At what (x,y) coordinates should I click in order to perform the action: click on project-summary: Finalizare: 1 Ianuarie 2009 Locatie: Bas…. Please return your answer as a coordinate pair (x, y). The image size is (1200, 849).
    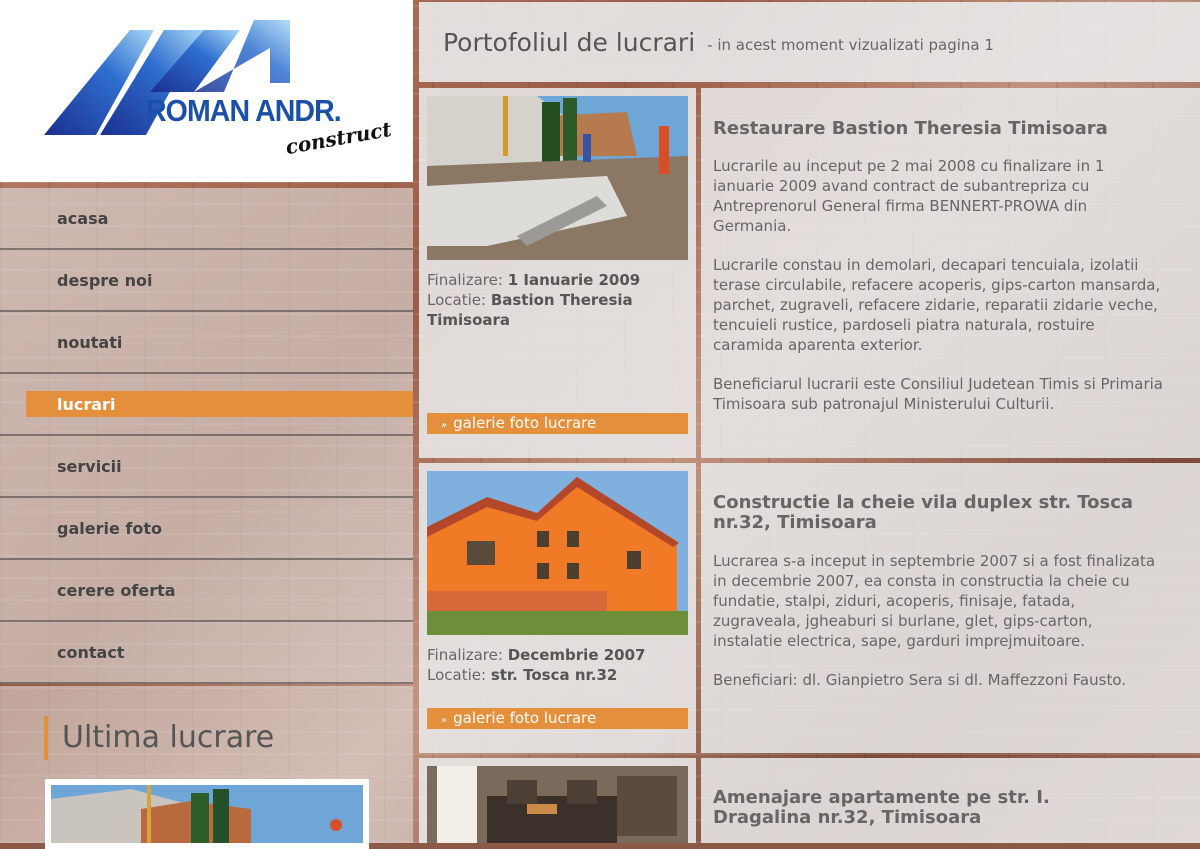
    Looking at the image, I should click on (557, 273).